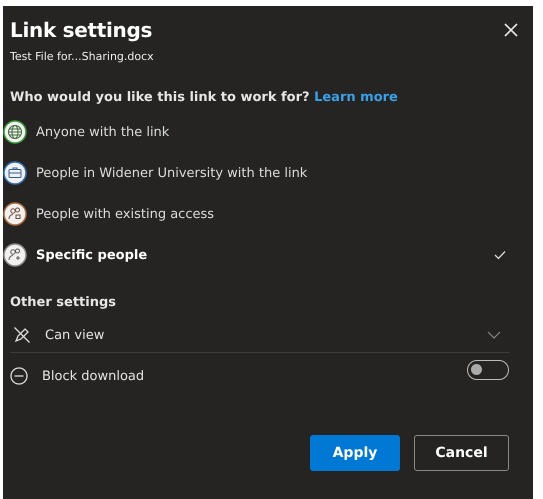  I want to click on link-option: Anyone with the link, so click(268, 132).